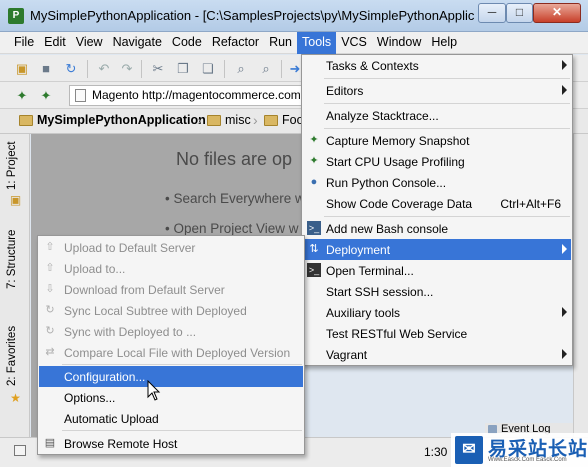 This screenshot has height=467, width=588. What do you see at coordinates (235, 43) in the screenshot?
I see `menu-refactor: Refactor` at bounding box center [235, 43].